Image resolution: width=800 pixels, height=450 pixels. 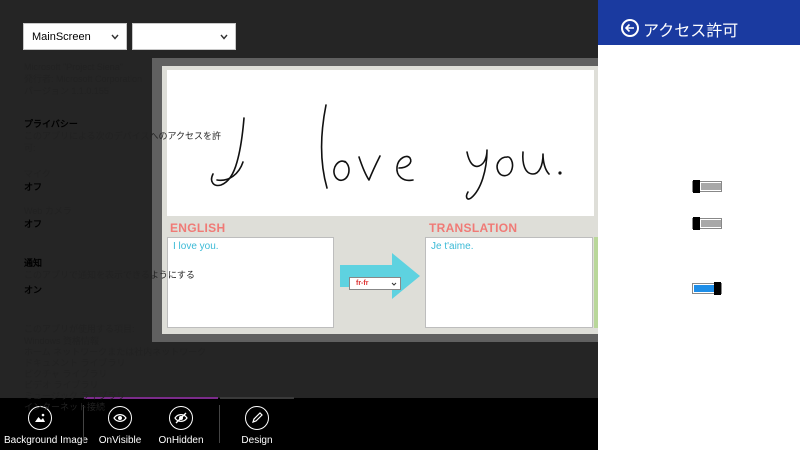 I want to click on translation-label: TRANSLATION, so click(x=473, y=228).